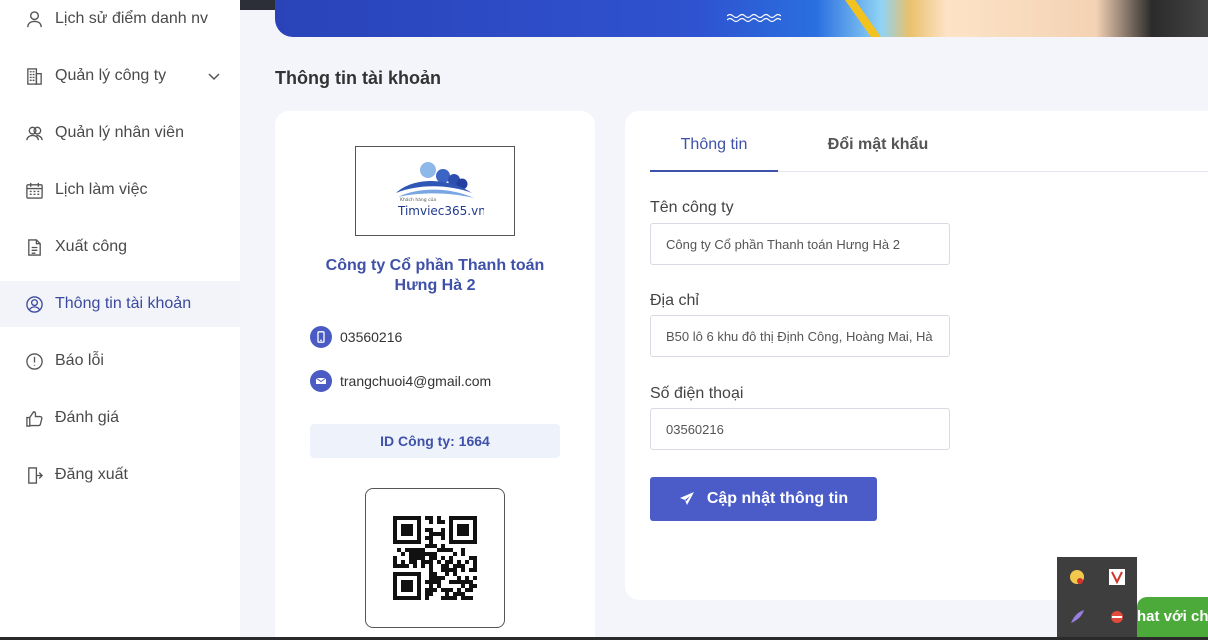 The height and width of the screenshot is (640, 1208). What do you see at coordinates (34, 247) in the screenshot?
I see `document-icon` at bounding box center [34, 247].